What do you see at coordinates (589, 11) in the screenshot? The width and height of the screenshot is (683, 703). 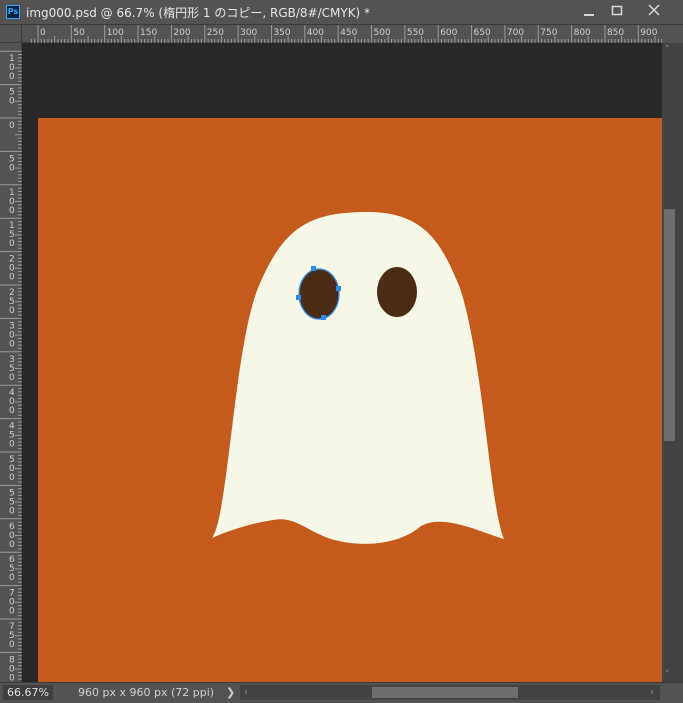 I see `minimize-button` at bounding box center [589, 11].